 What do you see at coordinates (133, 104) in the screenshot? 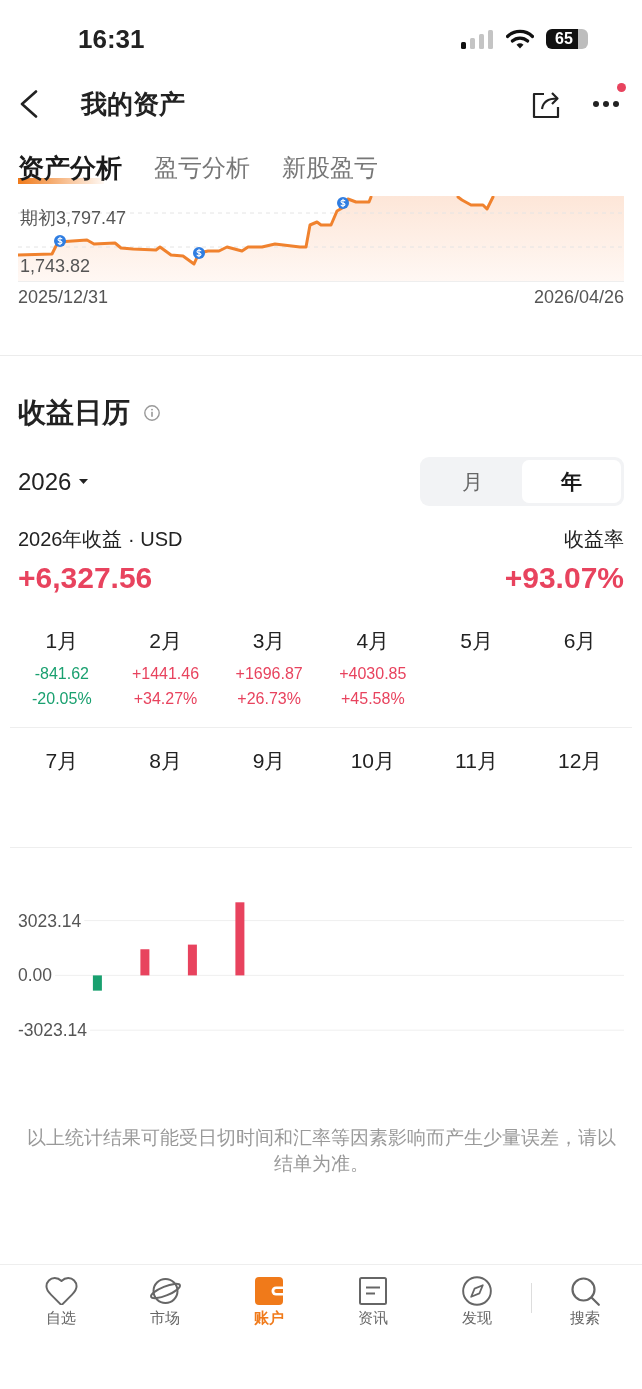
I see `page-title: 我的资产` at bounding box center [133, 104].